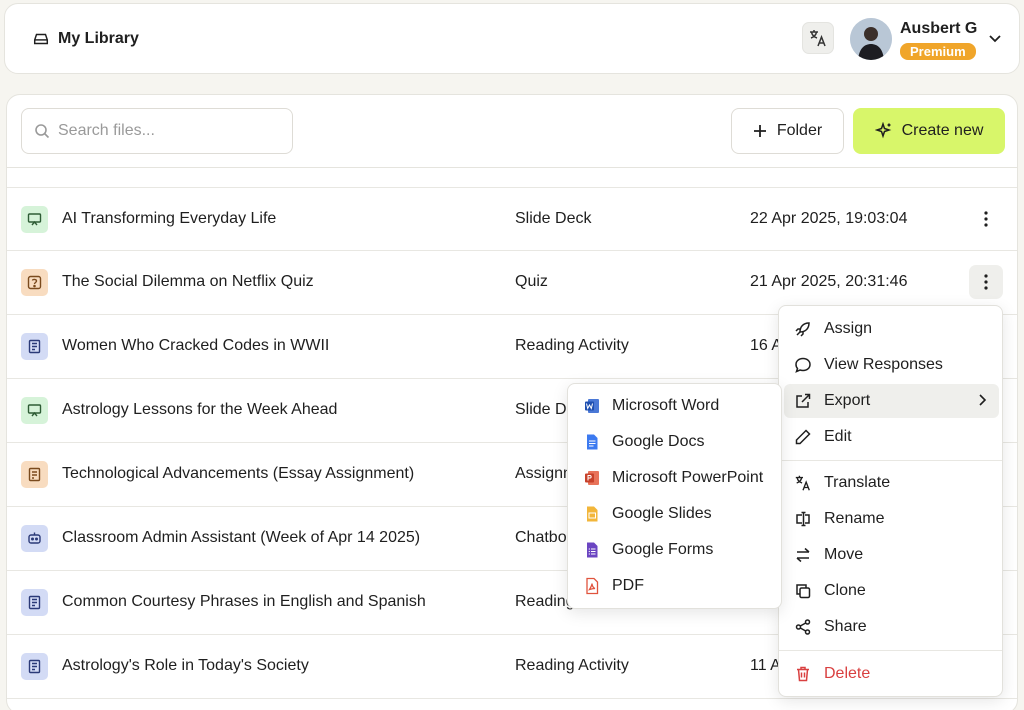  I want to click on rocket-icon, so click(802, 329).